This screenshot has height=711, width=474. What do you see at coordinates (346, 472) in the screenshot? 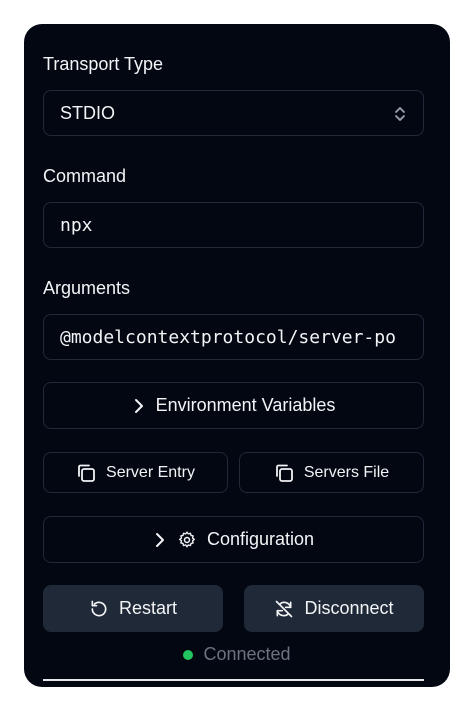
I see `servers-file-label: Servers File` at bounding box center [346, 472].